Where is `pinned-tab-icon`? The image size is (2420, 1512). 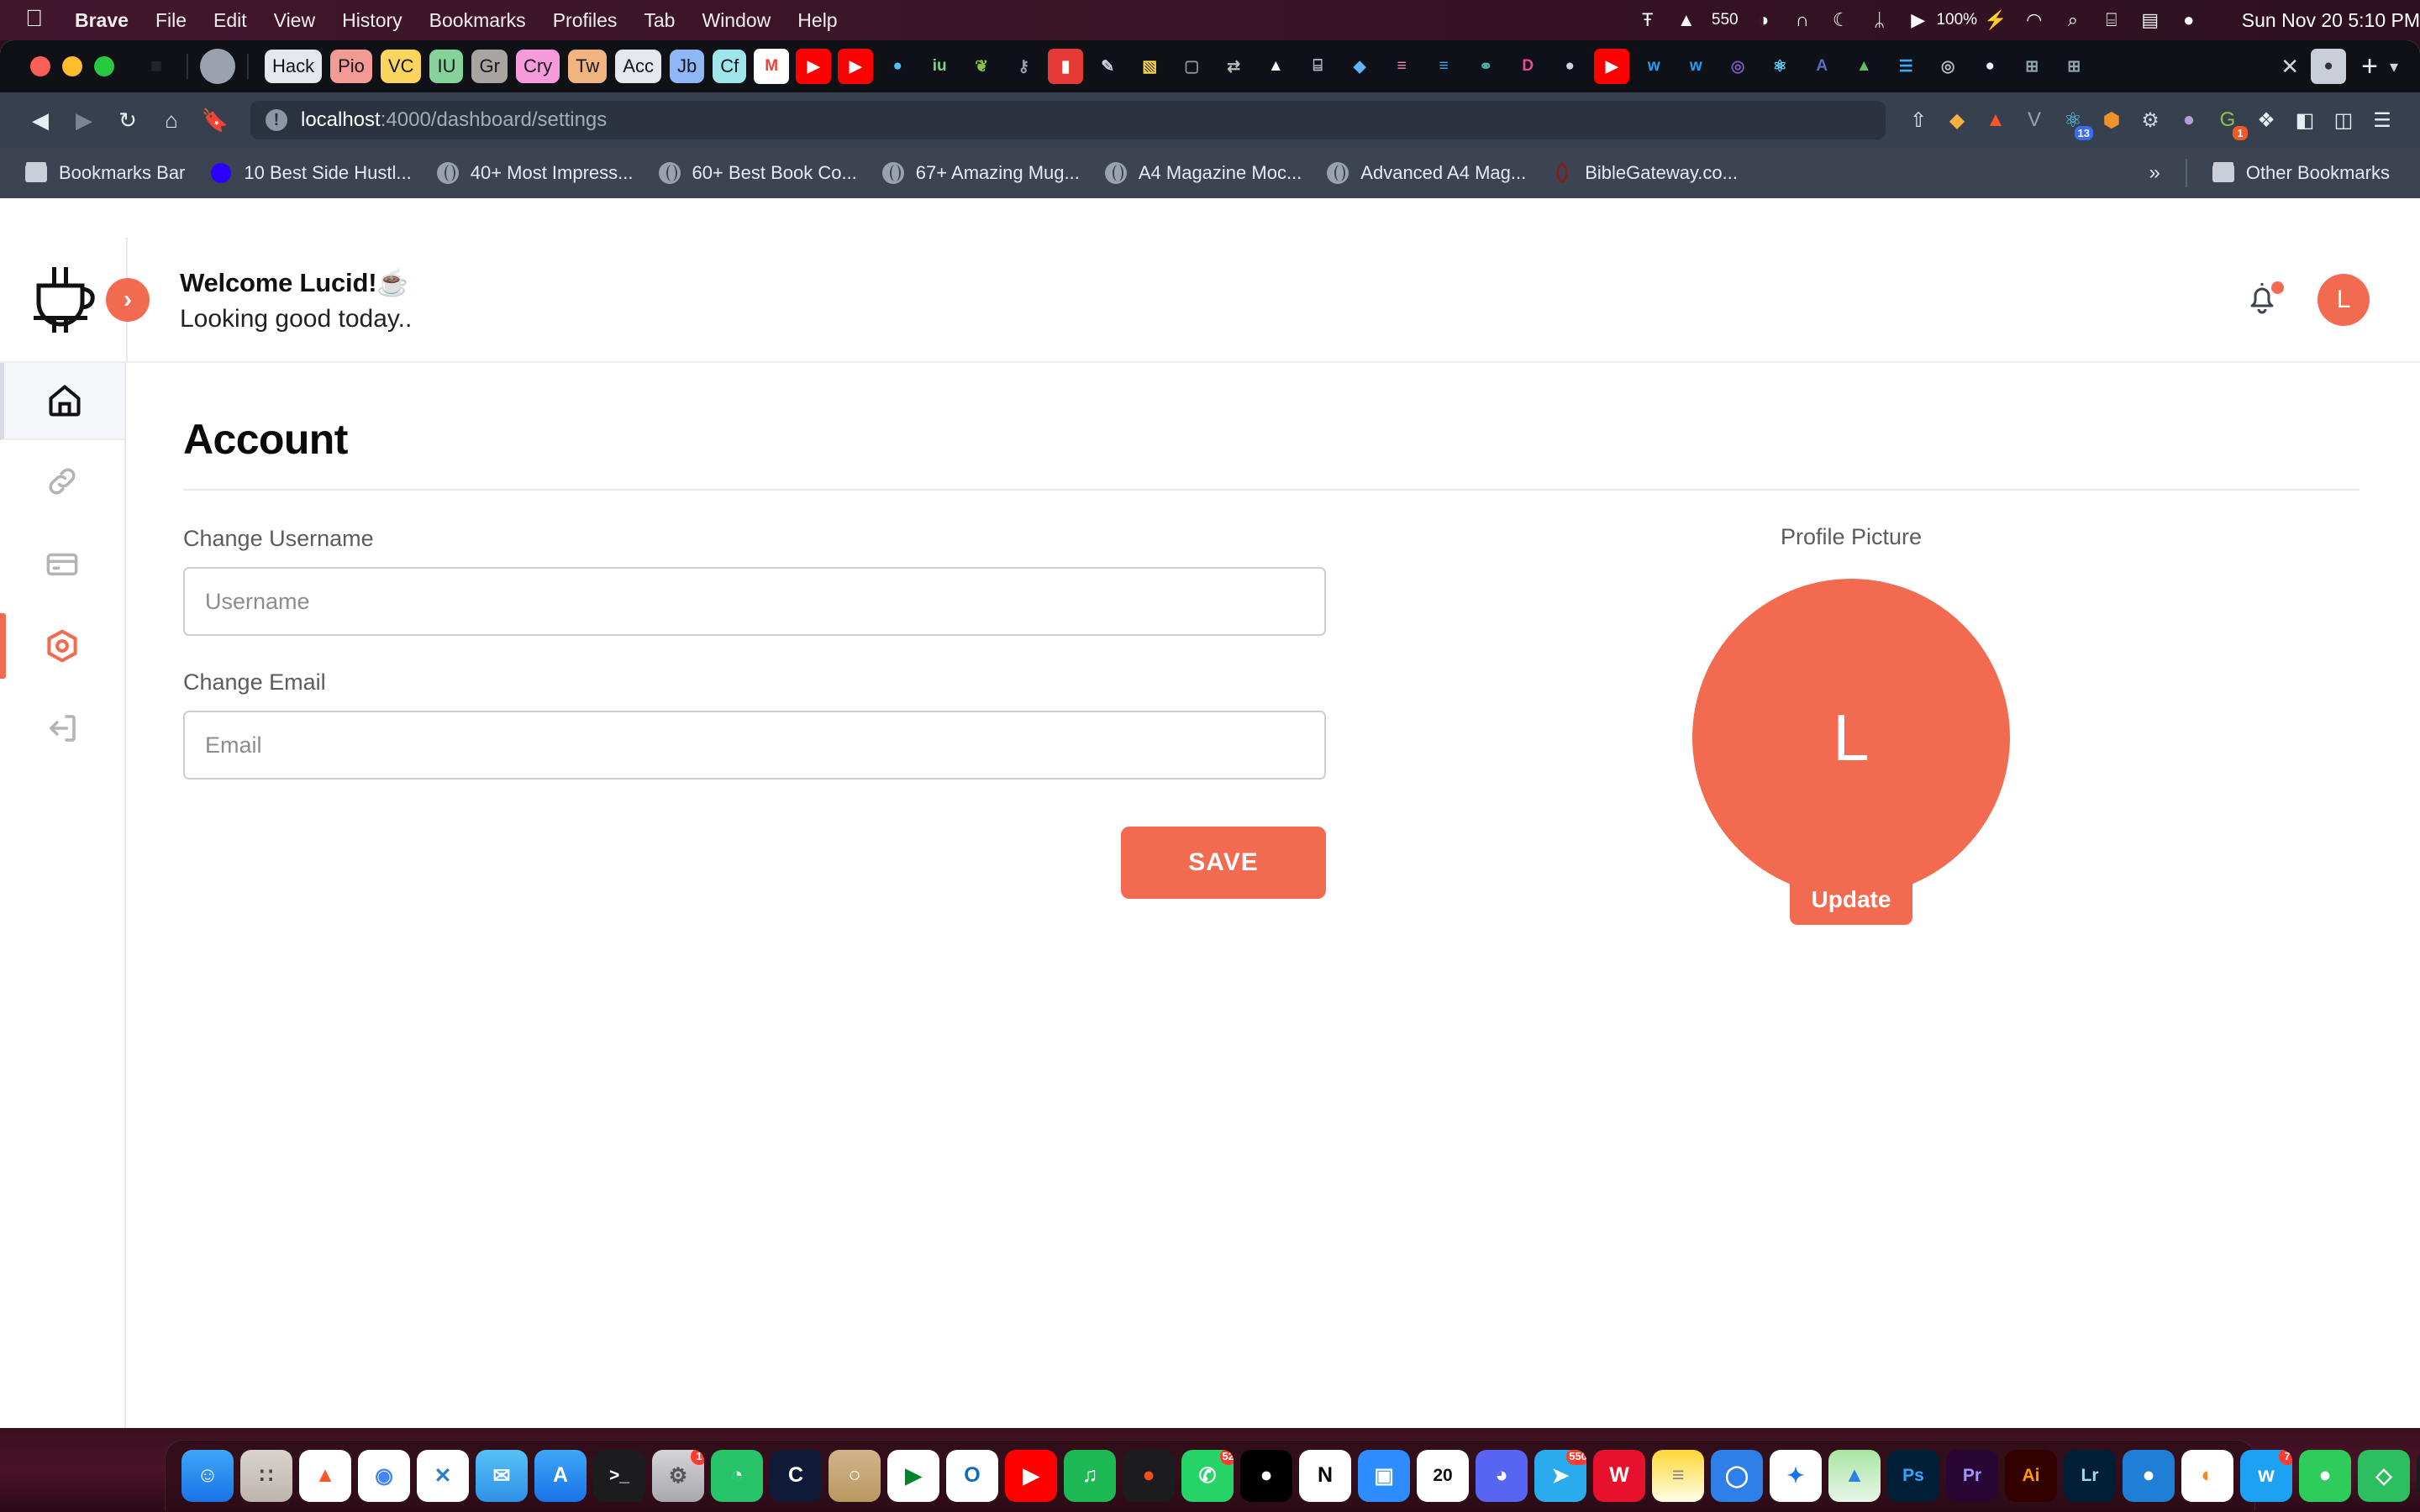
pinned-tab-icon is located at coordinates (218, 66).